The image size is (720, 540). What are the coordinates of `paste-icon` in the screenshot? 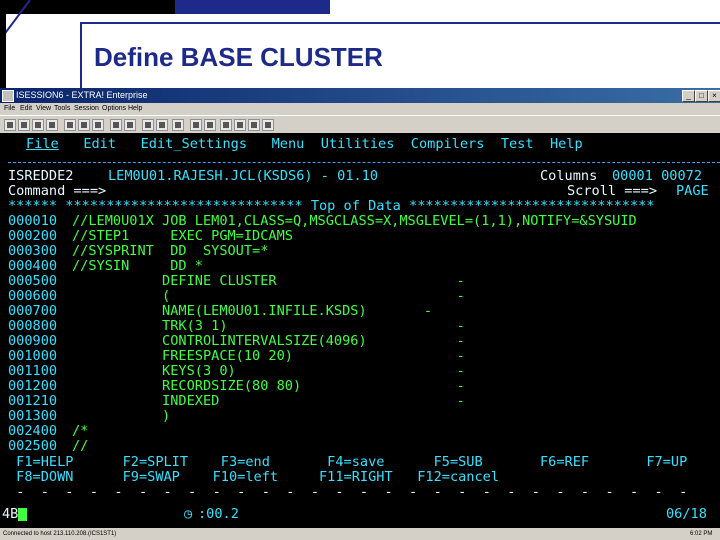 It's located at (98, 125).